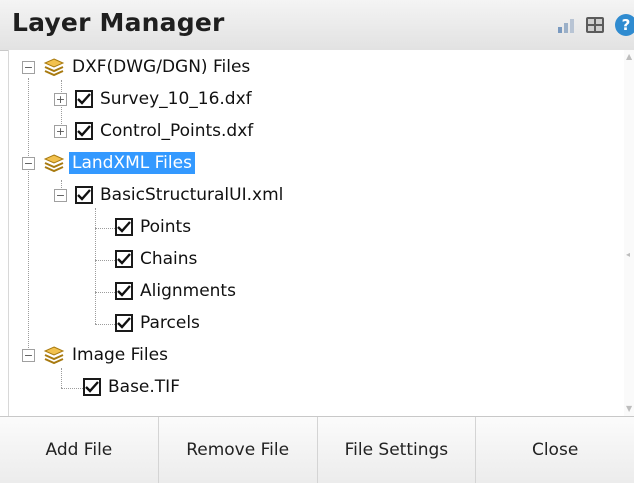 This screenshot has width=634, height=483. I want to click on tree-group-landxml: − LandXML Files, so click(108, 163).